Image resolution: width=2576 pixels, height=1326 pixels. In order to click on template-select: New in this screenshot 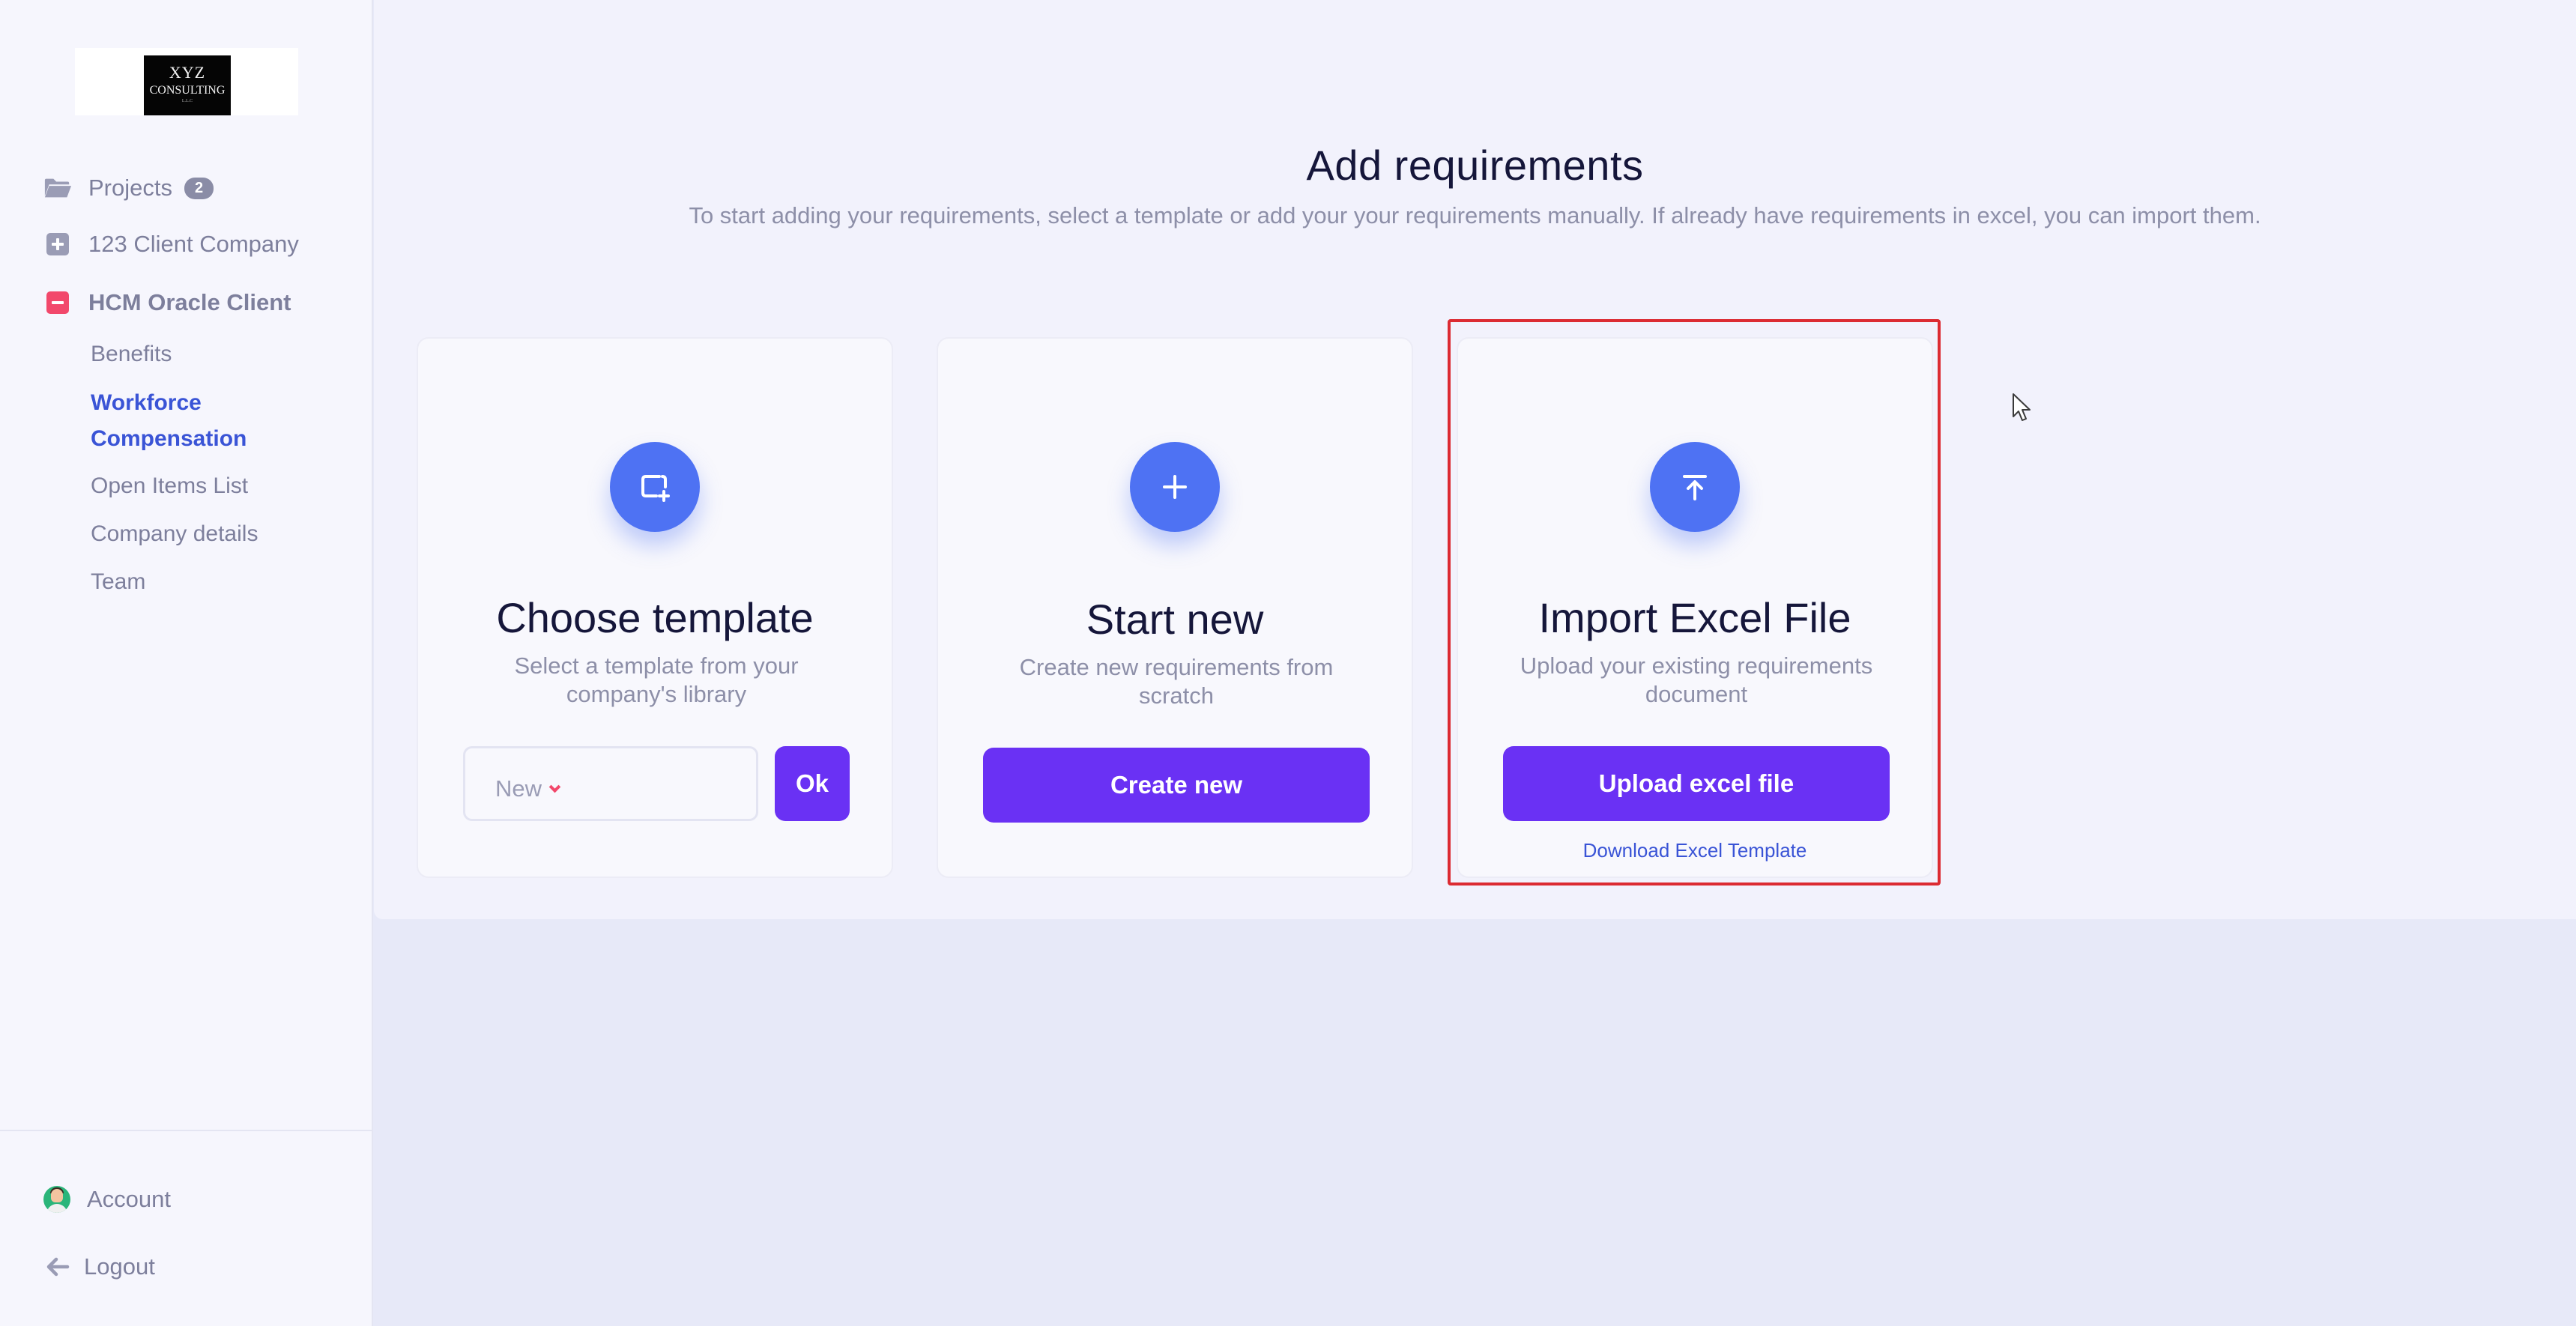, I will do `click(610, 783)`.